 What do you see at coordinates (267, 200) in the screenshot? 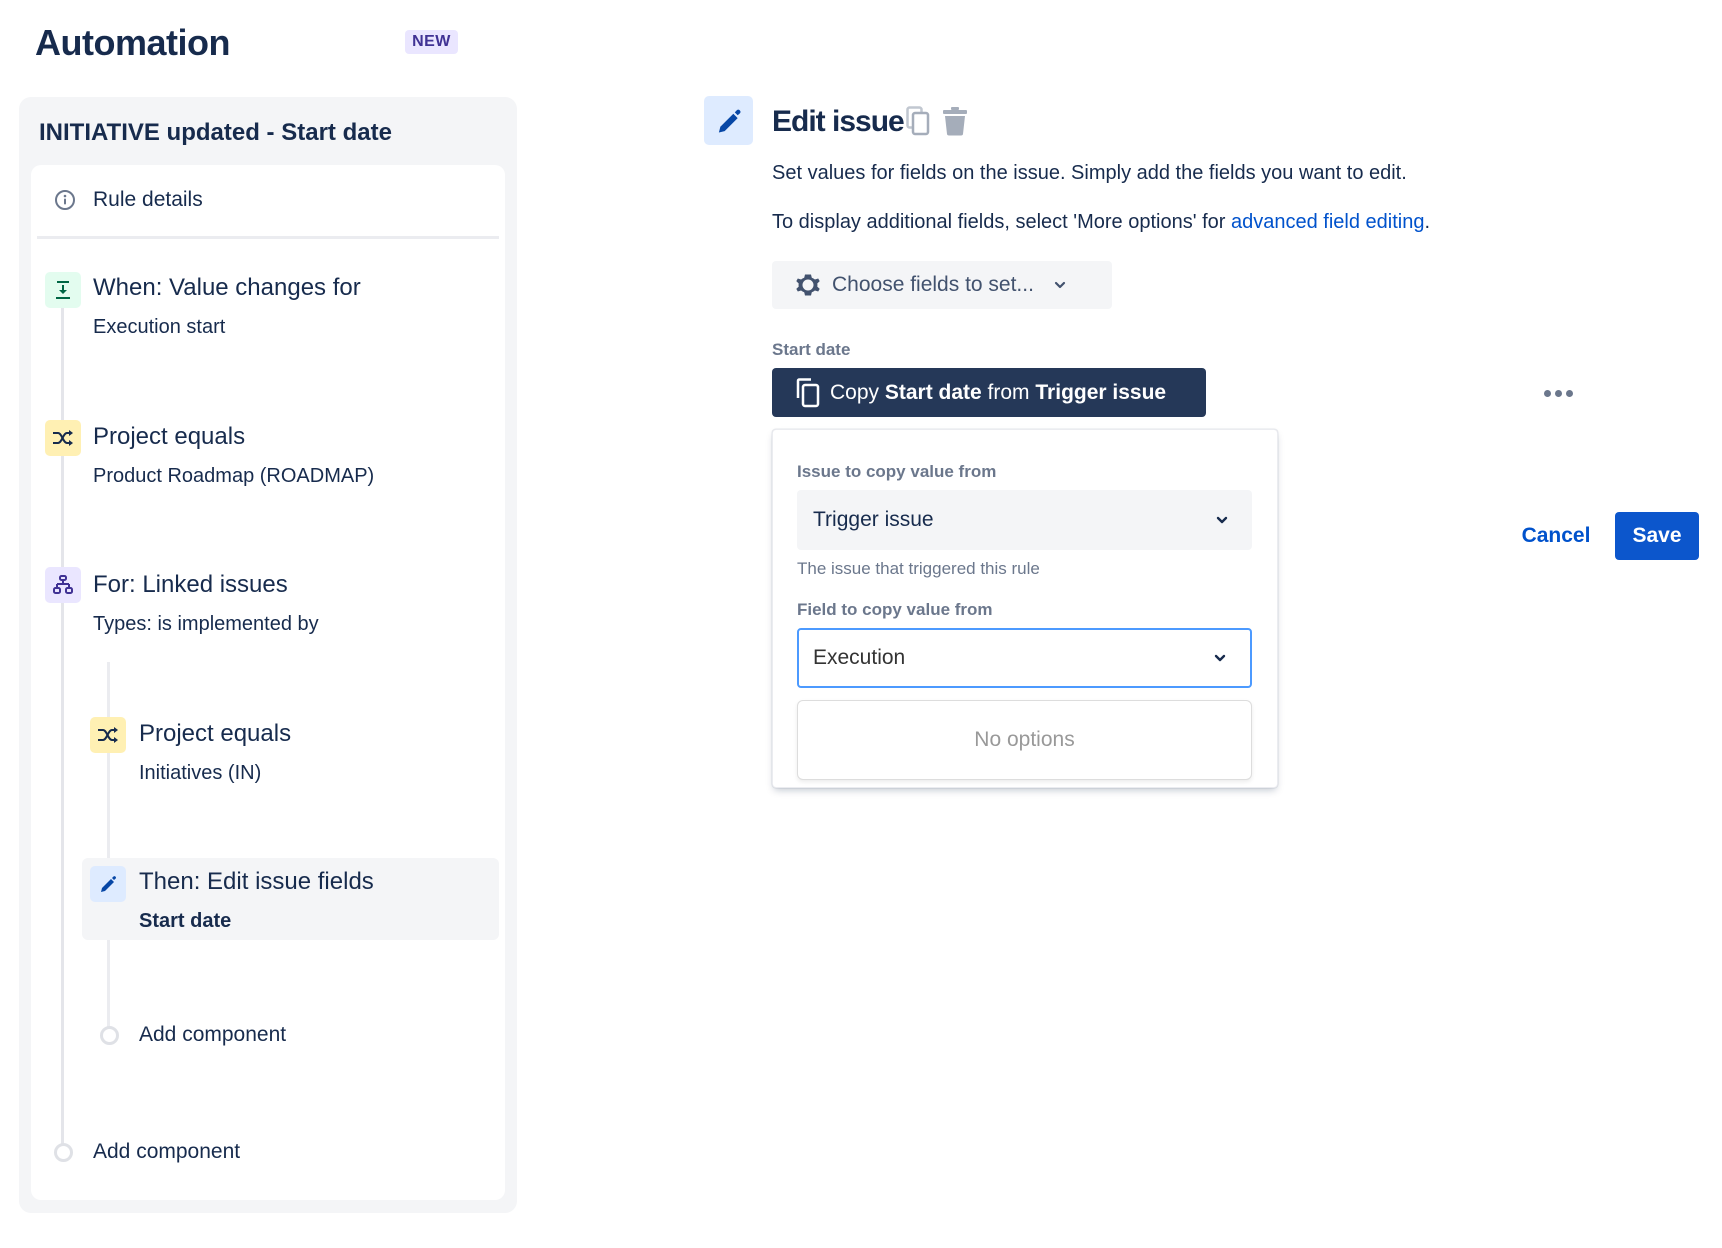
I see `rule-details-item: Rule details` at bounding box center [267, 200].